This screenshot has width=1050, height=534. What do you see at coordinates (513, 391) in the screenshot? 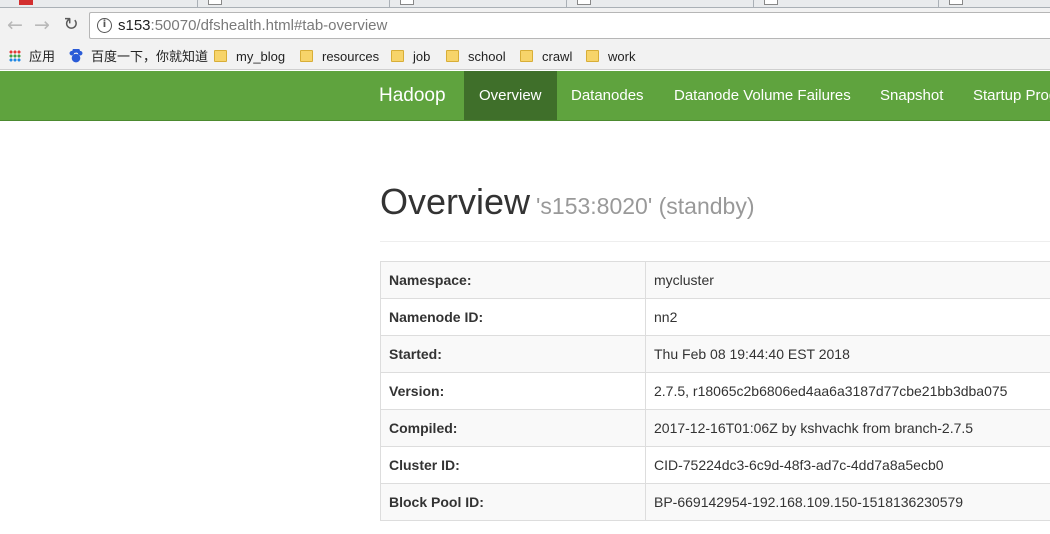
I see `row-key: Version:` at bounding box center [513, 391].